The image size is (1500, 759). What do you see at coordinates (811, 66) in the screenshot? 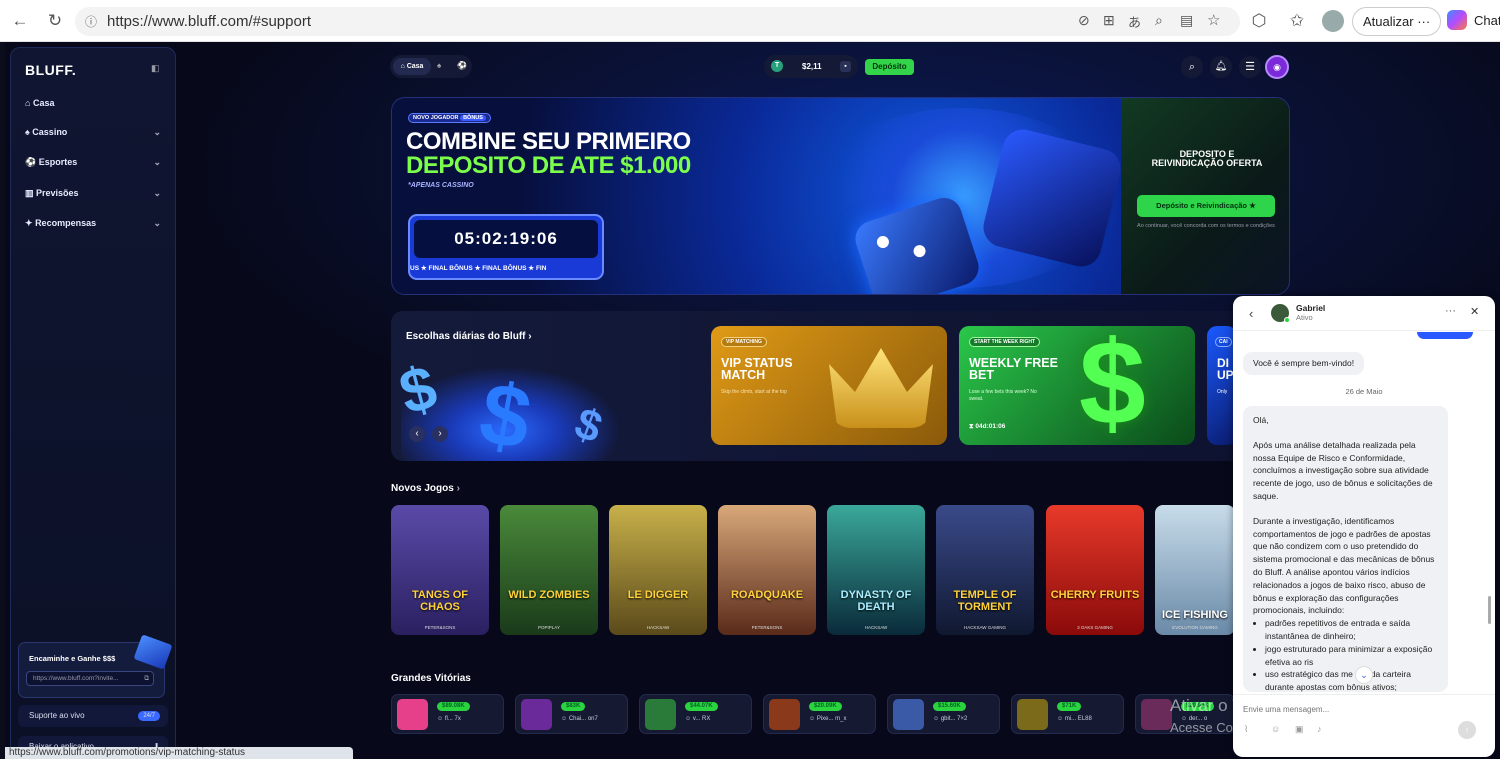
I see `wallet: T $2,11 ▪` at bounding box center [811, 66].